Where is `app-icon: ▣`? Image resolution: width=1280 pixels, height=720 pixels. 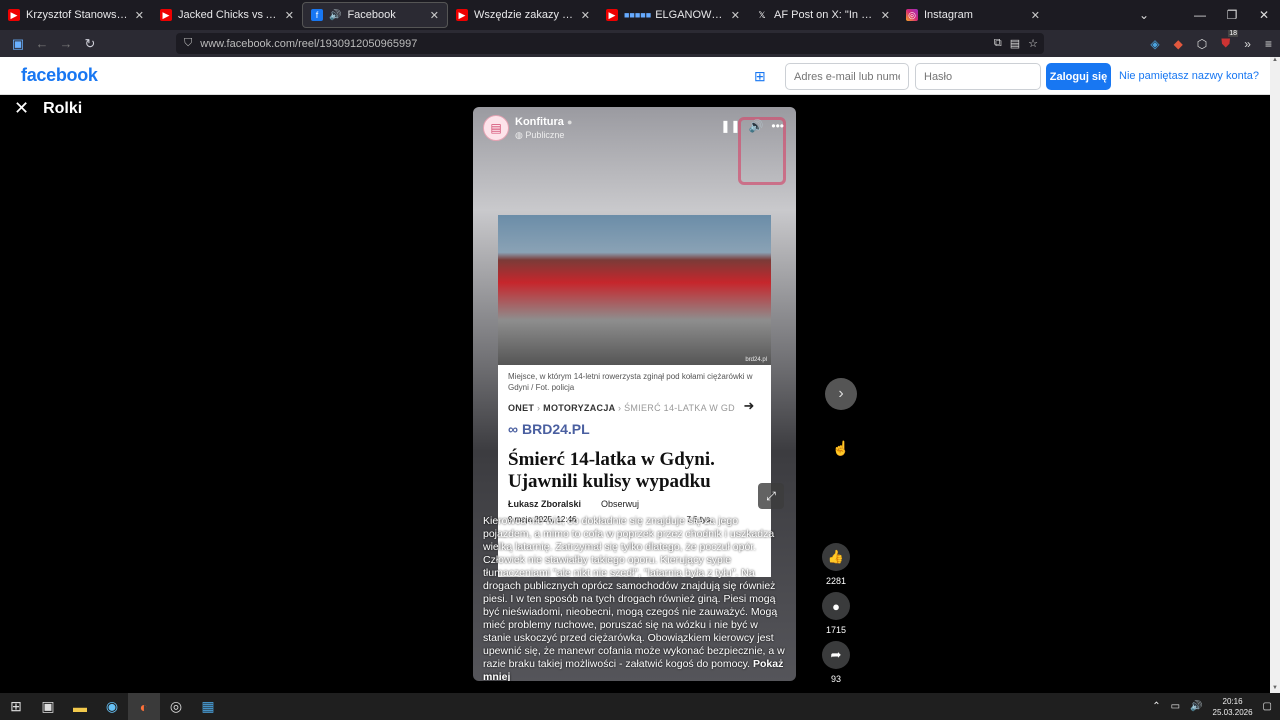
app-icon: ▣ is located at coordinates (48, 706).